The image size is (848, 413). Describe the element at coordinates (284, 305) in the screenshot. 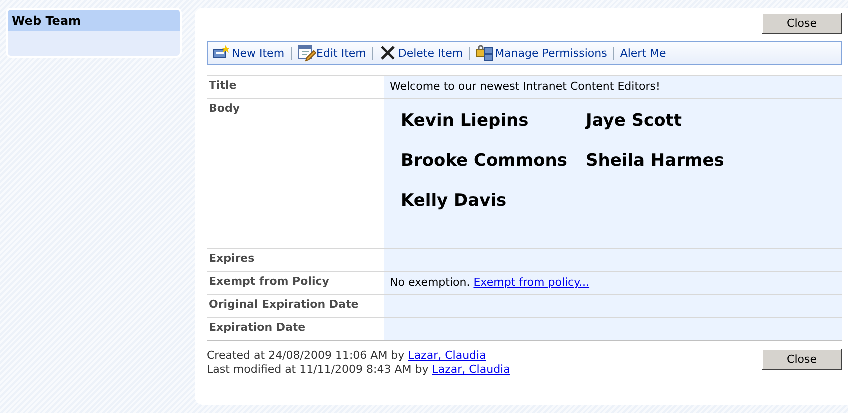

I see `field-label: Original Expiration Date` at that location.